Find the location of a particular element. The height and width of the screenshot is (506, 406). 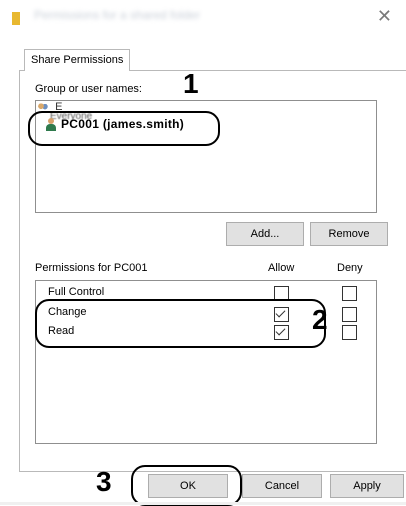

change-deny-checkbox is located at coordinates (349, 314).